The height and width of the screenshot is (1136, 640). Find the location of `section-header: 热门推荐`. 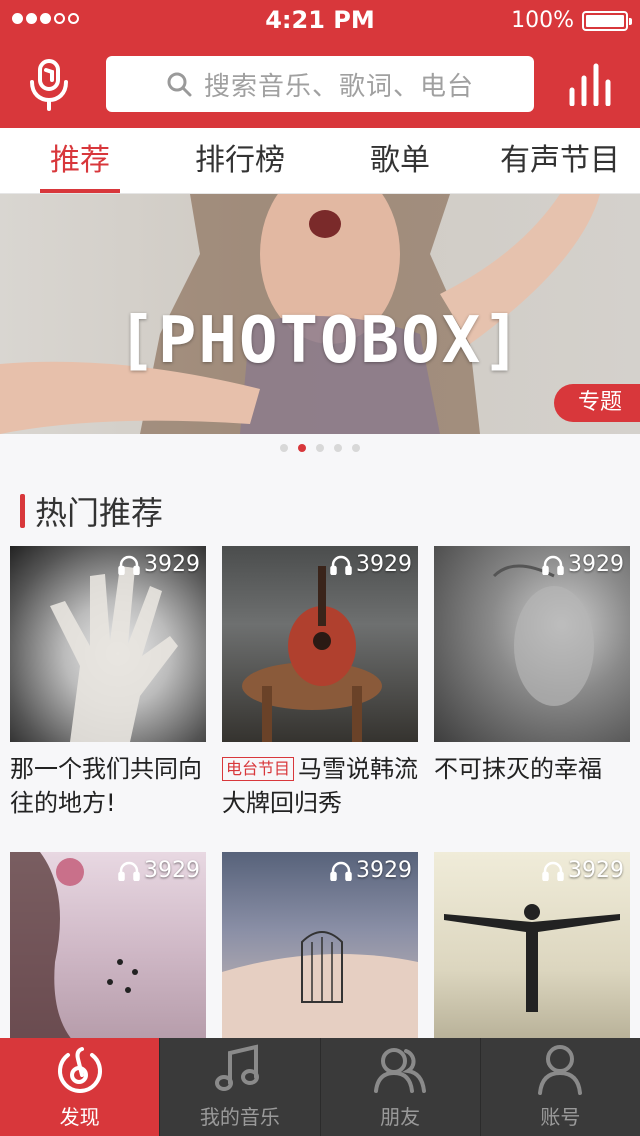

section-header: 热门推荐 is located at coordinates (91, 511).